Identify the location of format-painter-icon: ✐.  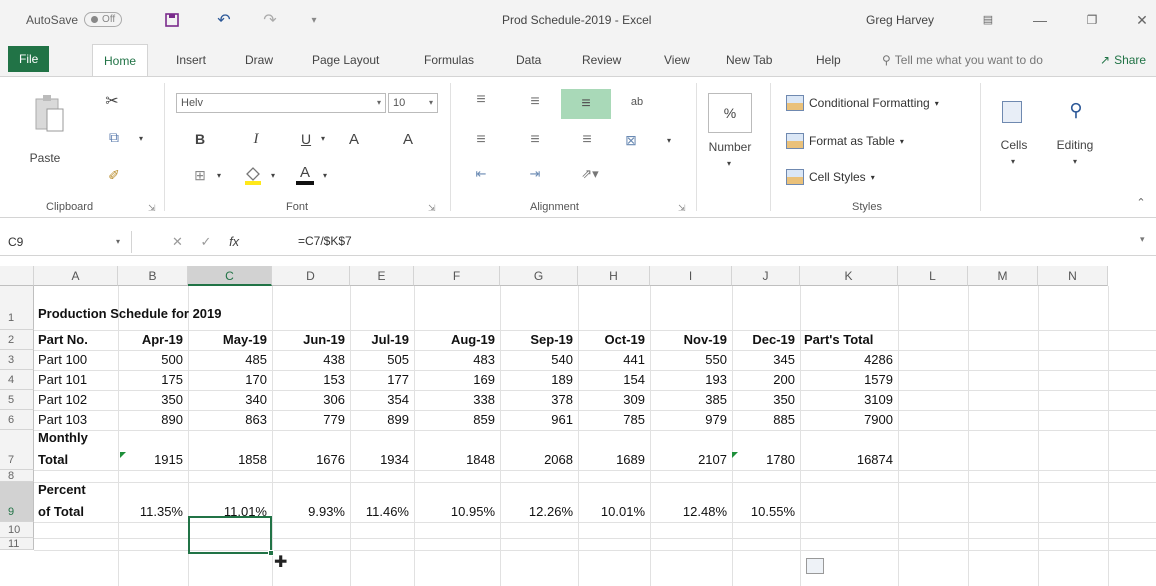
(114, 175).